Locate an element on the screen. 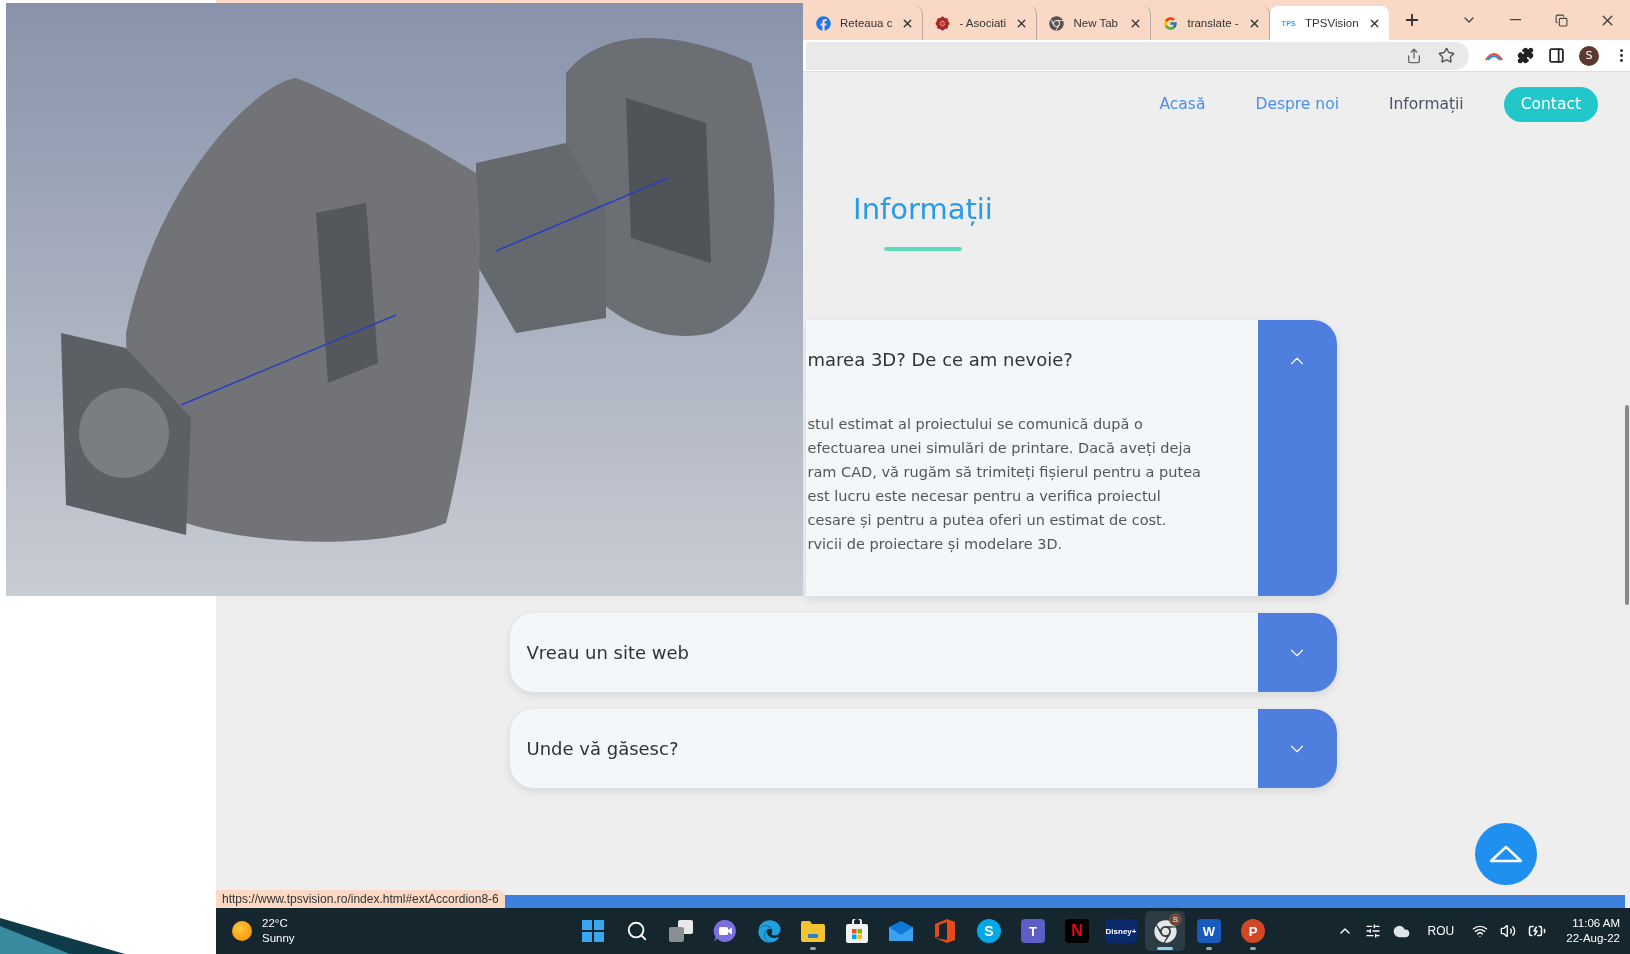 The image size is (1630, 954). office-icon is located at coordinates (945, 931).